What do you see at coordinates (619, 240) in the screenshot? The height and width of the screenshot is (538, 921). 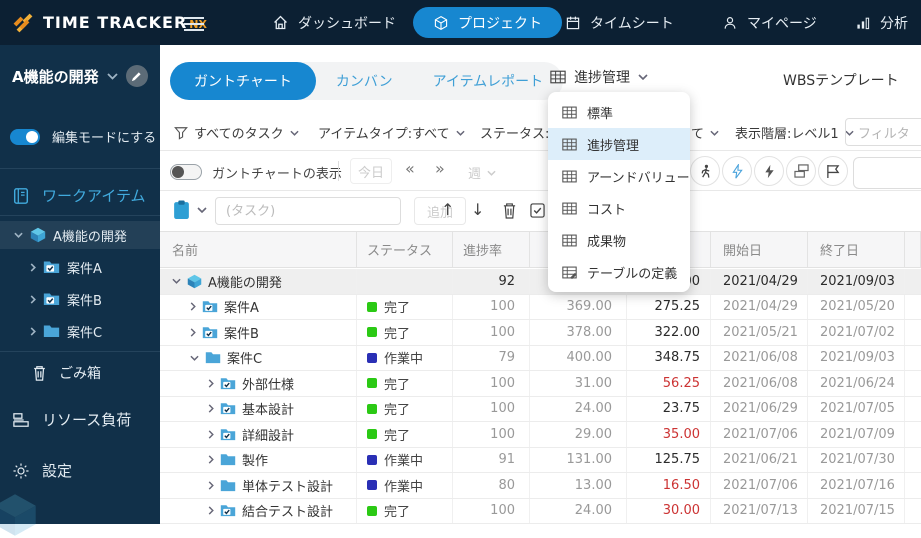 I see `menu-item-deliverables: 成果物` at bounding box center [619, 240].